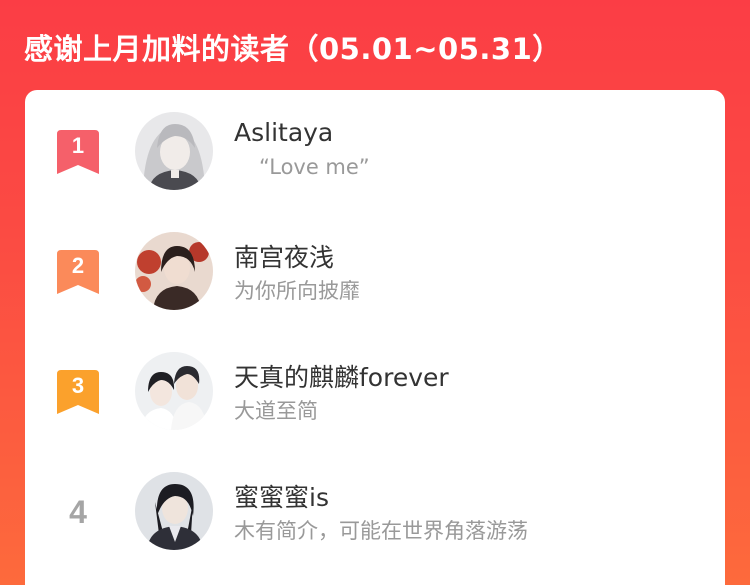  What do you see at coordinates (276, 411) in the screenshot?
I see `reader-bio: 大道至简` at bounding box center [276, 411].